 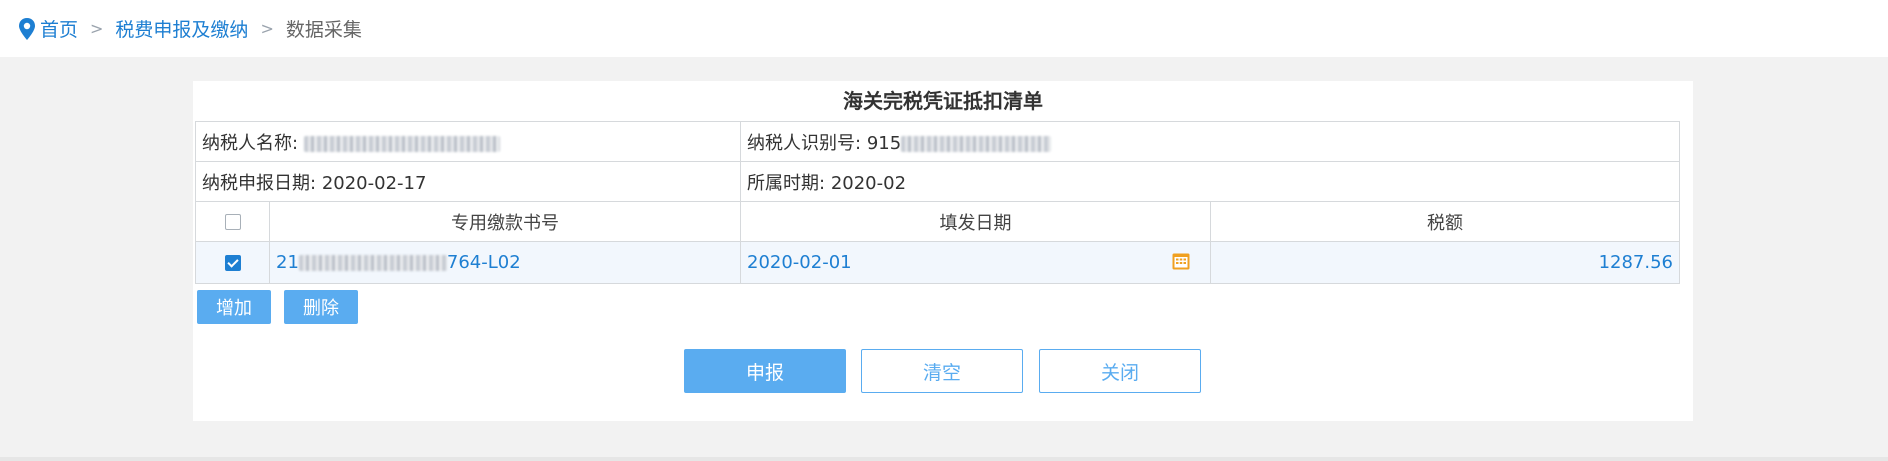 I want to click on doc-no-cell: 21 764-L02, so click(x=505, y=262).